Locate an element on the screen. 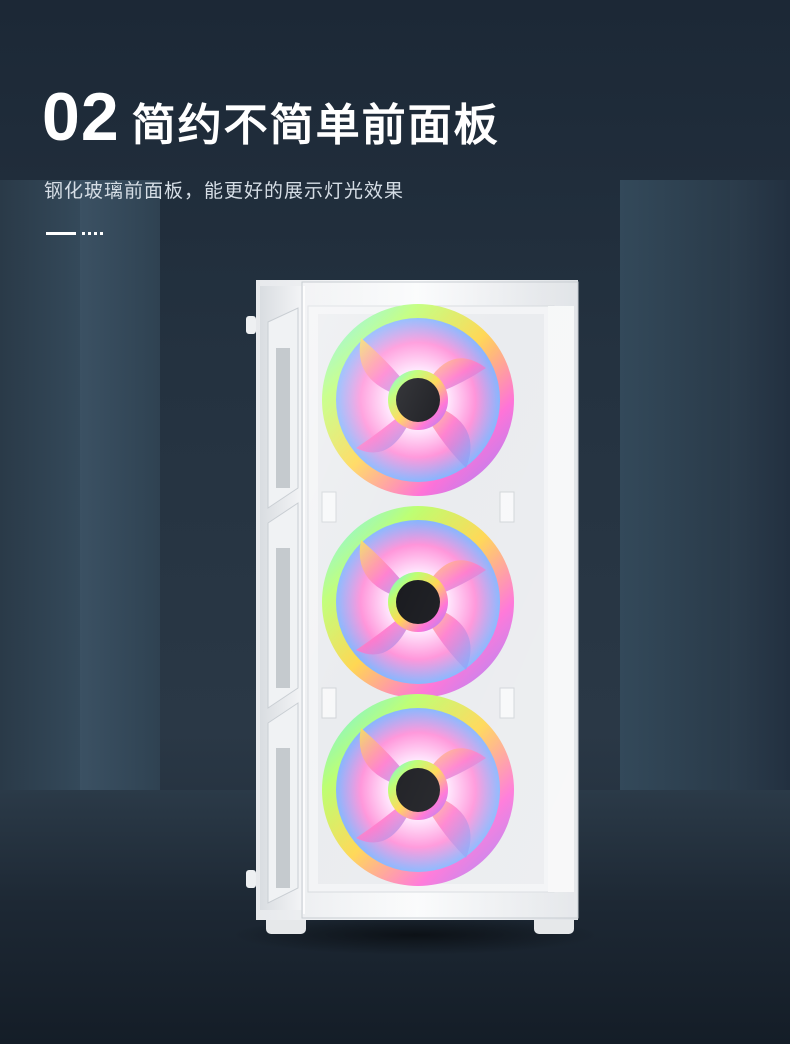 The image size is (790, 1044). section-subtitle: 钢化玻璃前面板，能更好的展示灯光效果 is located at coordinates (224, 191).